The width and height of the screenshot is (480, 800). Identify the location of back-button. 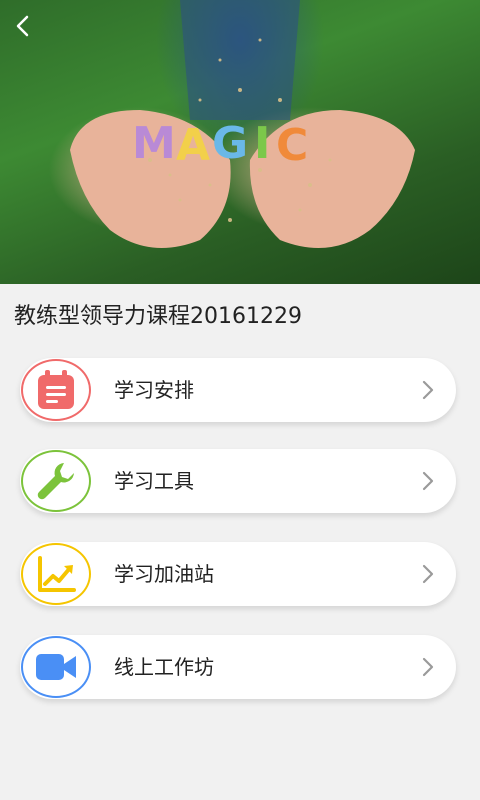
(34, 32).